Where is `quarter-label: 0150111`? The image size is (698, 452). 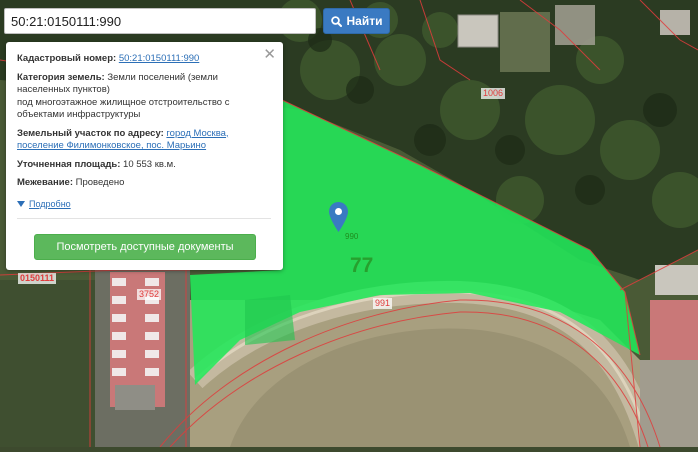 quarter-label: 0150111 is located at coordinates (37, 278).